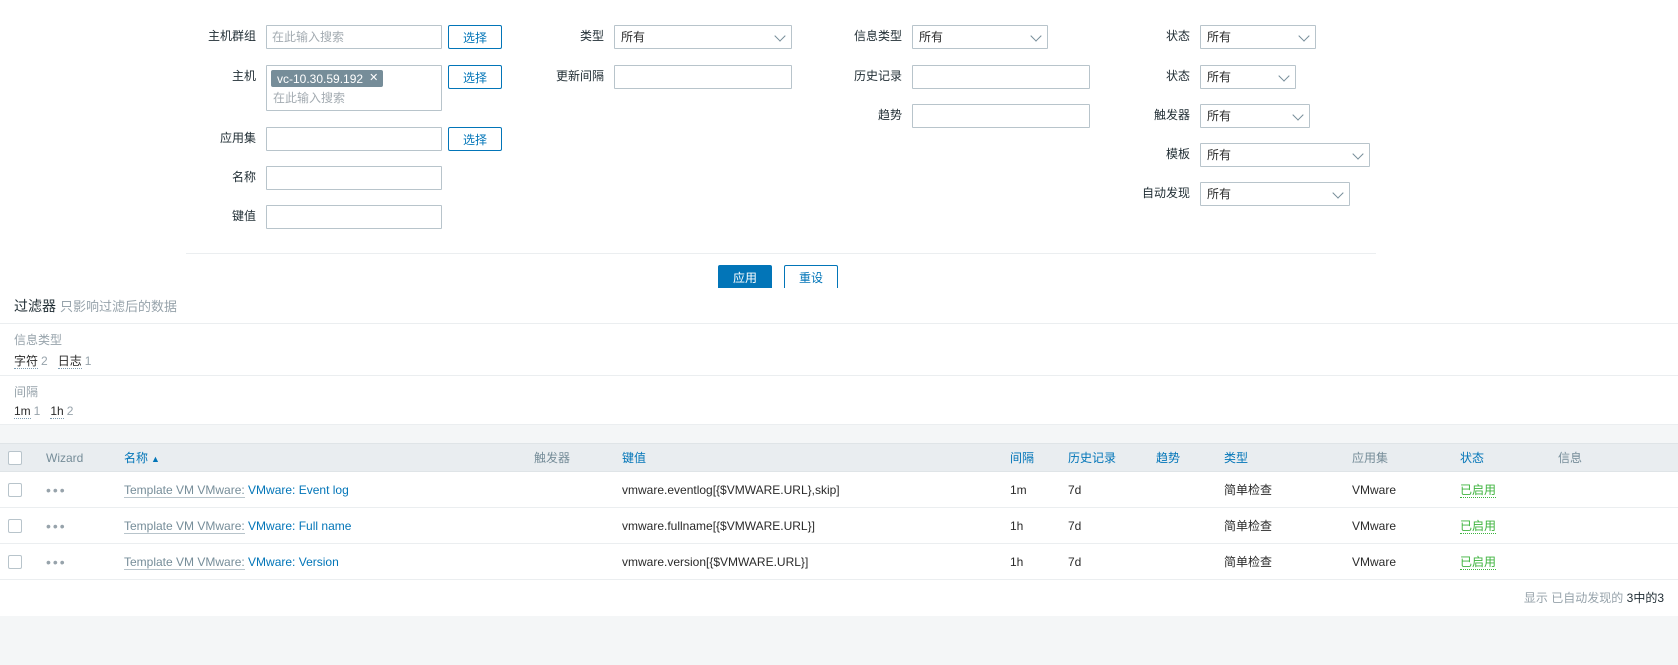 The image size is (1678, 665). Describe the element at coordinates (839, 3) in the screenshot. I see `top-strip` at that location.